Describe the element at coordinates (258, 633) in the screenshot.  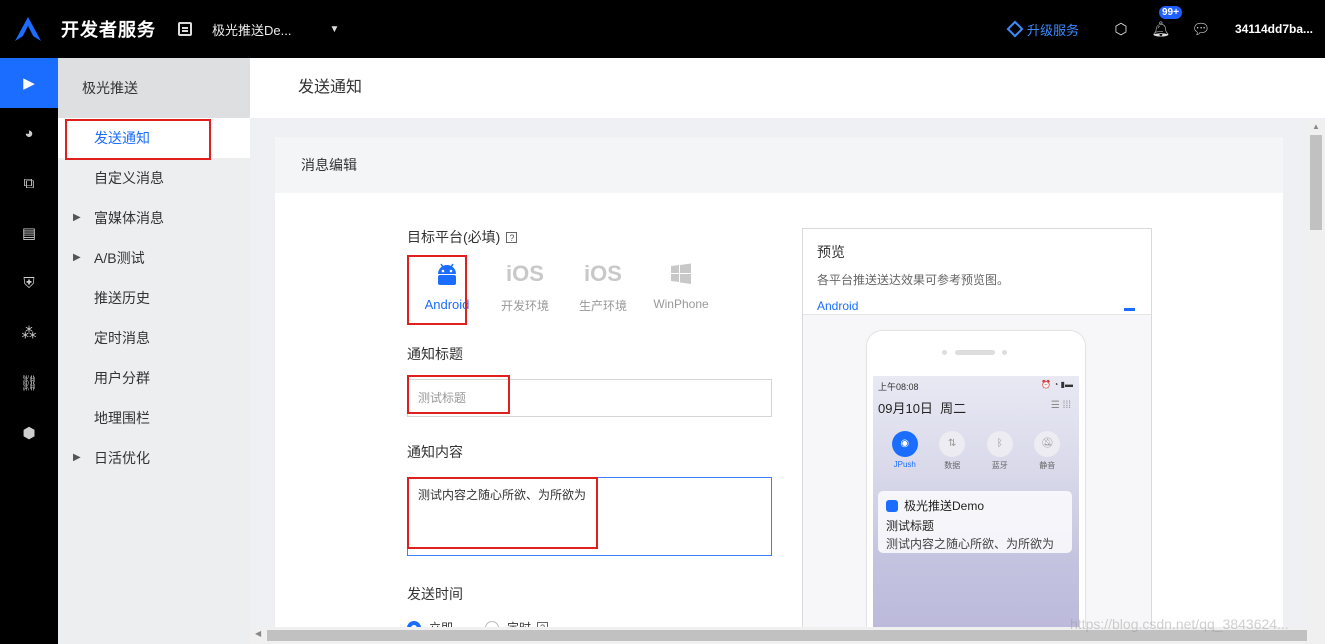
I see `scroll-left-arrow: ◀` at that location.